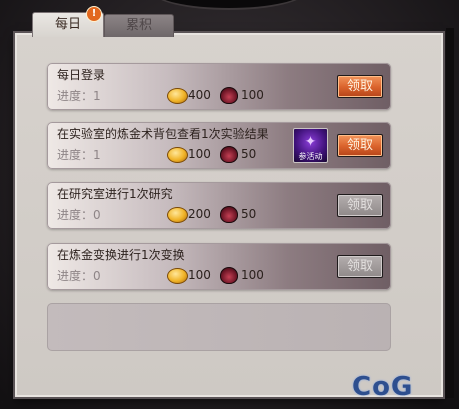  What do you see at coordinates (450, 213) in the screenshot?
I see `right-edge-bar` at bounding box center [450, 213].